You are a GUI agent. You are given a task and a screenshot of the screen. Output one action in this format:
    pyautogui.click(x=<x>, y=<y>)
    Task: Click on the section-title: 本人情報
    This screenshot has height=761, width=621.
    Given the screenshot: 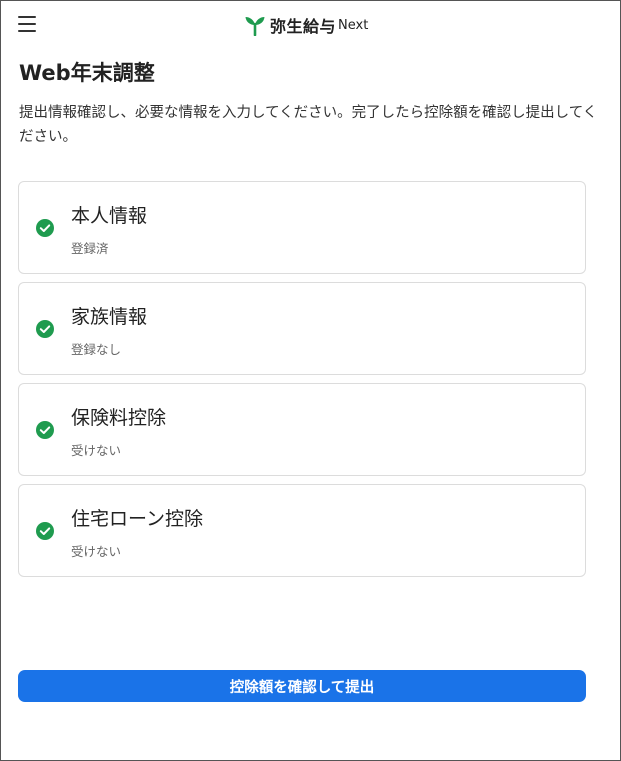 What is the action you would take?
    pyautogui.click(x=109, y=216)
    